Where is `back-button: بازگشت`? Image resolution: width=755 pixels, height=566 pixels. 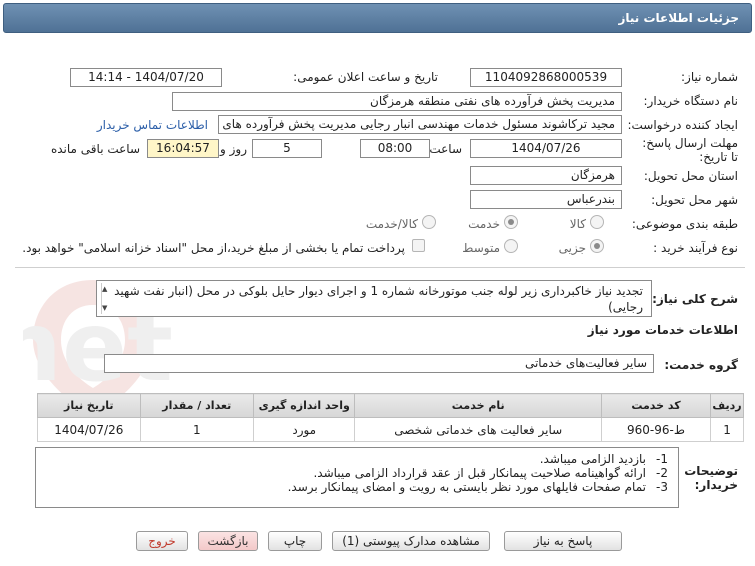 back-button: بازگشت is located at coordinates (228, 541).